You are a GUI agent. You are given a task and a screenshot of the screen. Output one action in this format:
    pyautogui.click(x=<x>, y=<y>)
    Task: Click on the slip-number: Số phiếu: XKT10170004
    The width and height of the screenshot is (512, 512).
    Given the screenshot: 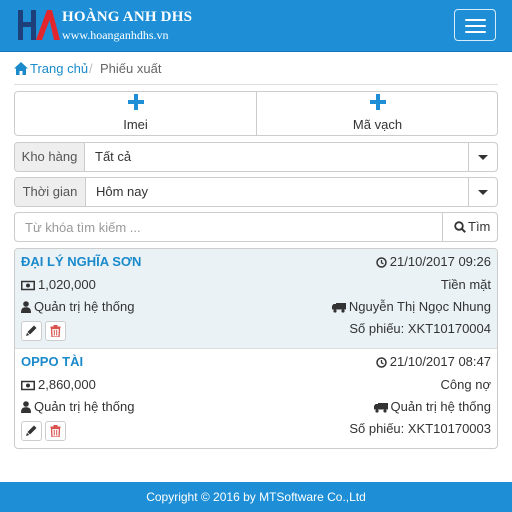 What is the action you would take?
    pyautogui.click(x=420, y=328)
    